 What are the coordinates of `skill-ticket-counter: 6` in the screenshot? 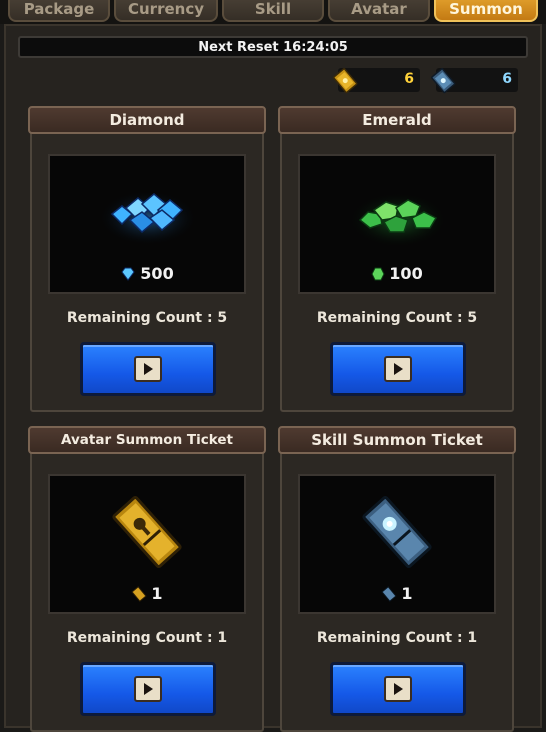 It's located at (474, 81).